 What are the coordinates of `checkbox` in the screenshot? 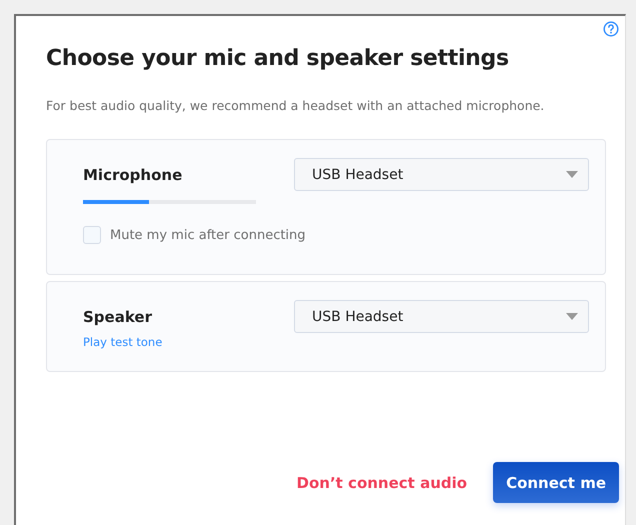 It's located at (92, 235).